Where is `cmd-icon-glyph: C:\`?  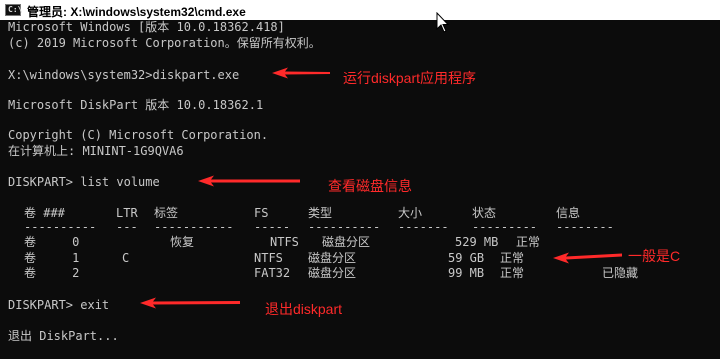 cmd-icon-glyph: C:\ is located at coordinates (15, 9).